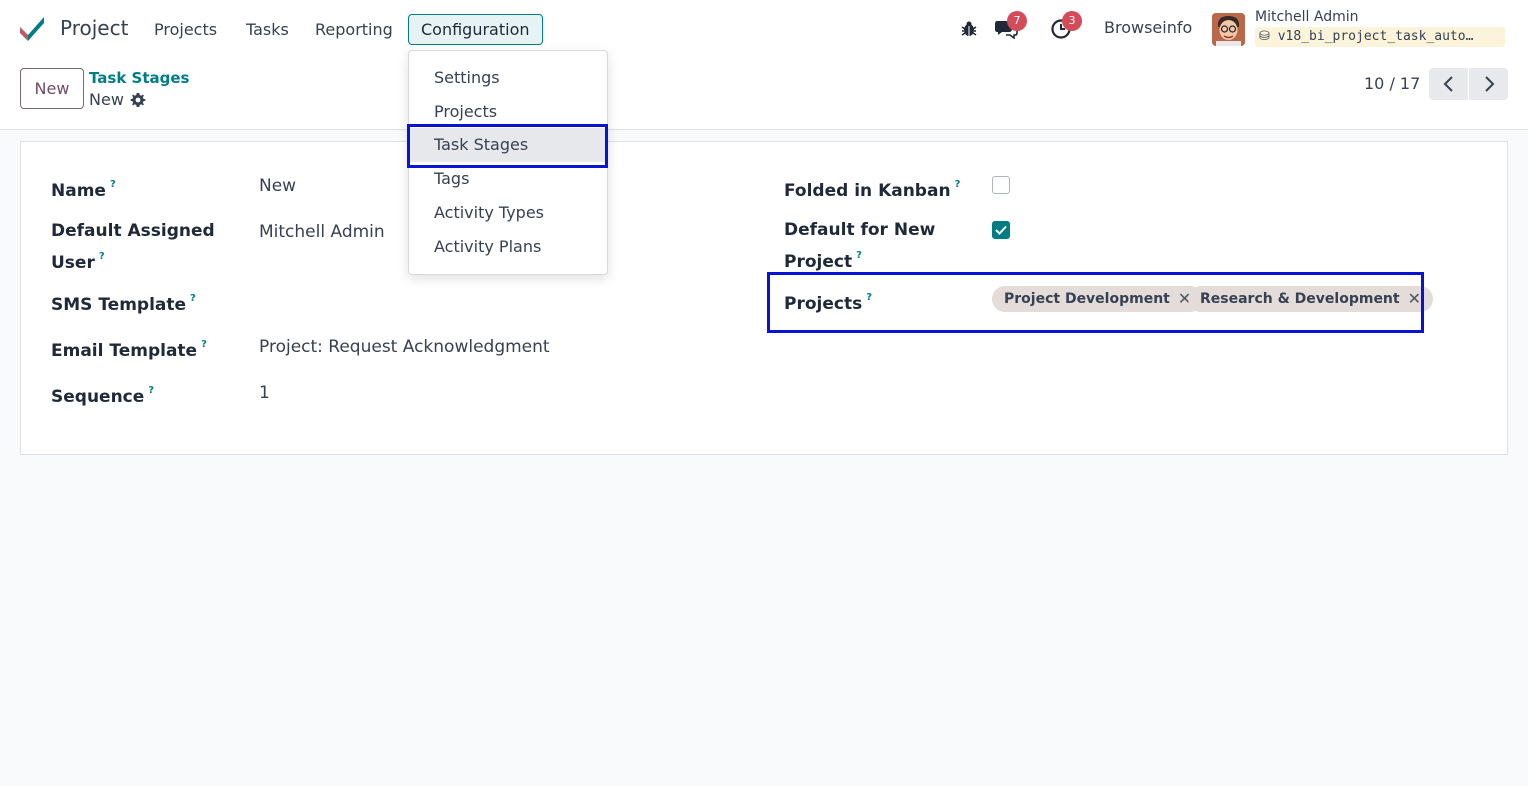 The height and width of the screenshot is (786, 1528). What do you see at coordinates (138, 100) in the screenshot?
I see `gear-icon` at bounding box center [138, 100].